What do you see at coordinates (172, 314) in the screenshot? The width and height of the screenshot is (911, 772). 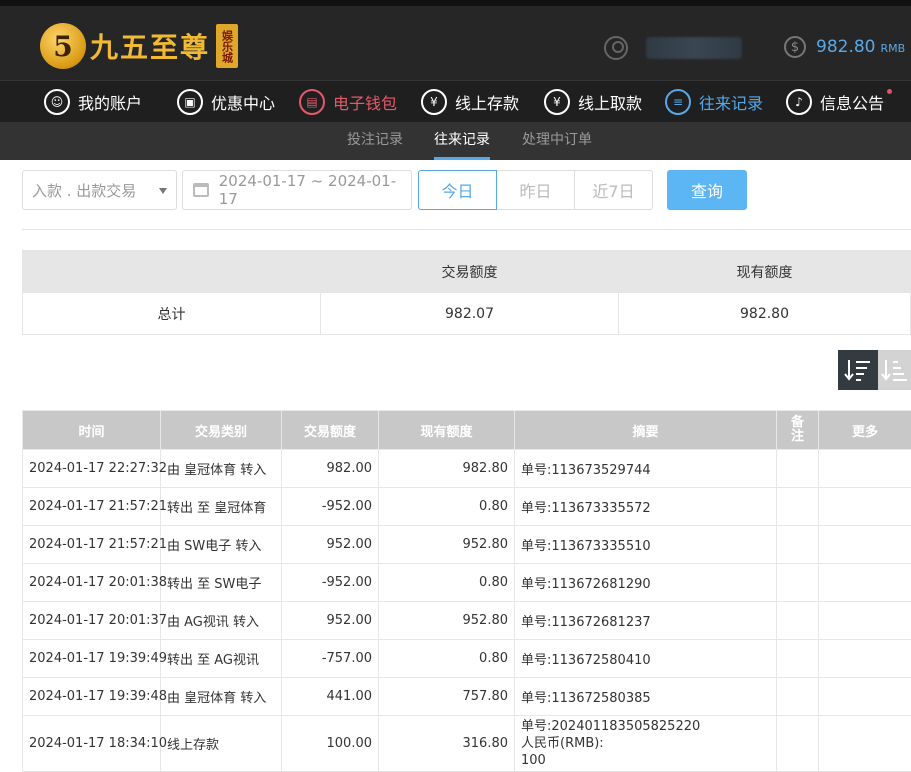 I see `summary-total-label: 总计` at bounding box center [172, 314].